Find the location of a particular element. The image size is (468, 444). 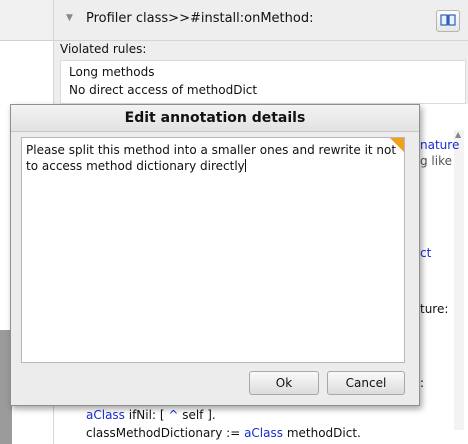

book-icon is located at coordinates (448, 21).